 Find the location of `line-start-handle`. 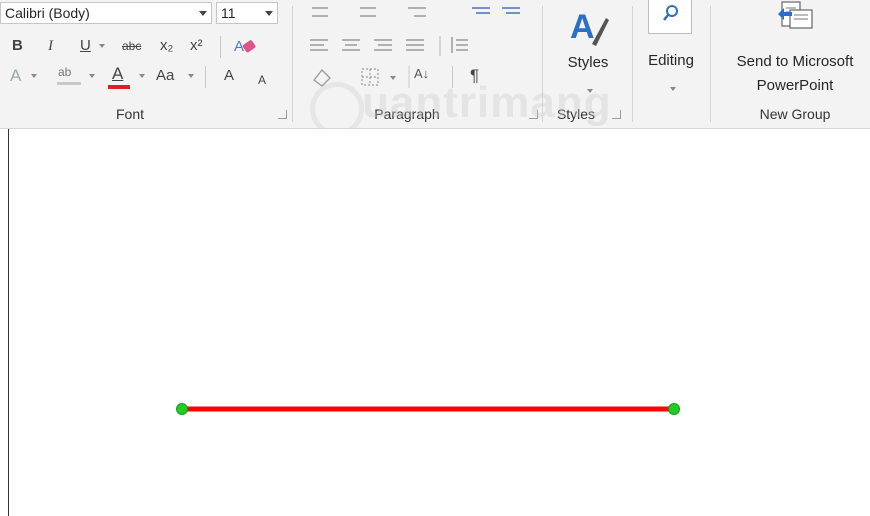

line-start-handle is located at coordinates (182, 409).